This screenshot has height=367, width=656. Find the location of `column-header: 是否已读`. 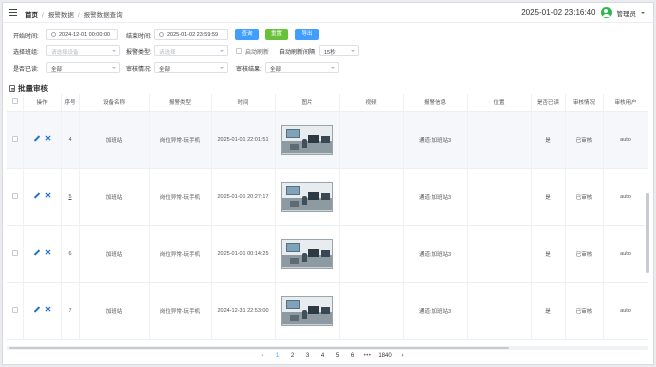

column-header: 是否已读 is located at coordinates (548, 103).